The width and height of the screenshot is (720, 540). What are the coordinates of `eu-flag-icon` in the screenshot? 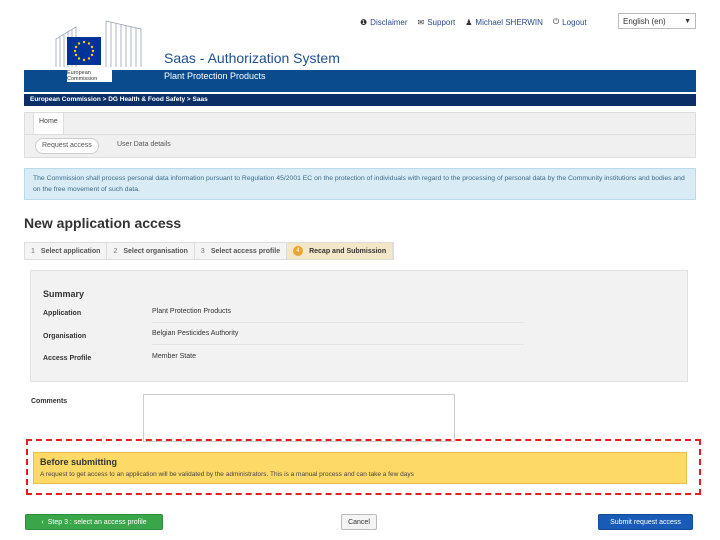 It's located at (84, 51).